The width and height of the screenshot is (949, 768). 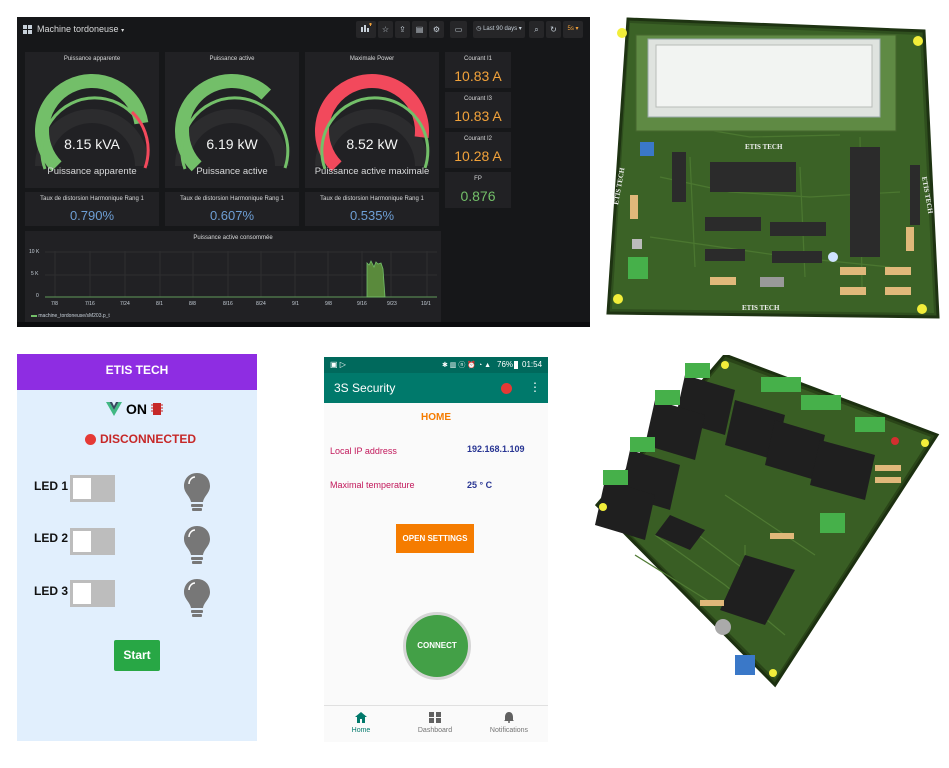 I want to click on led-1-toggle, so click(x=92, y=488).